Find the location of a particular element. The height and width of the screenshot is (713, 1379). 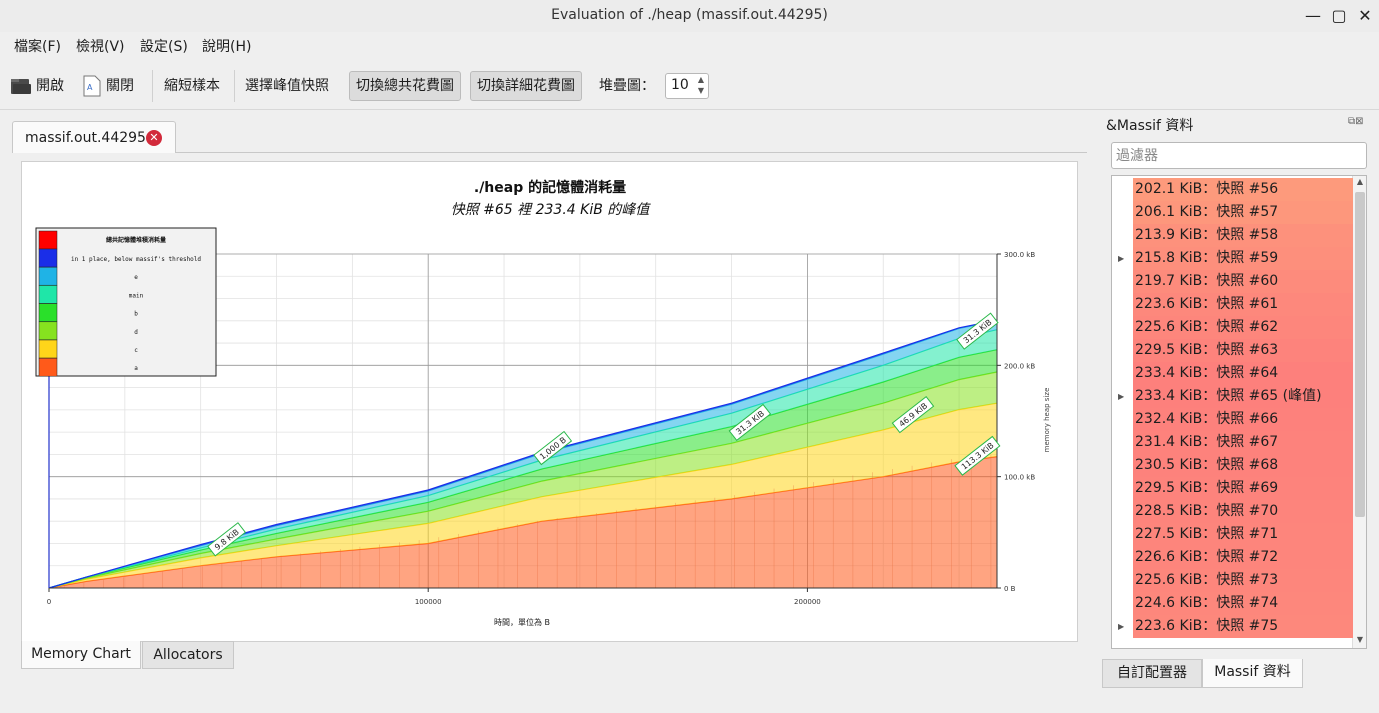

x-tick-label: 0 is located at coordinates (49, 602).